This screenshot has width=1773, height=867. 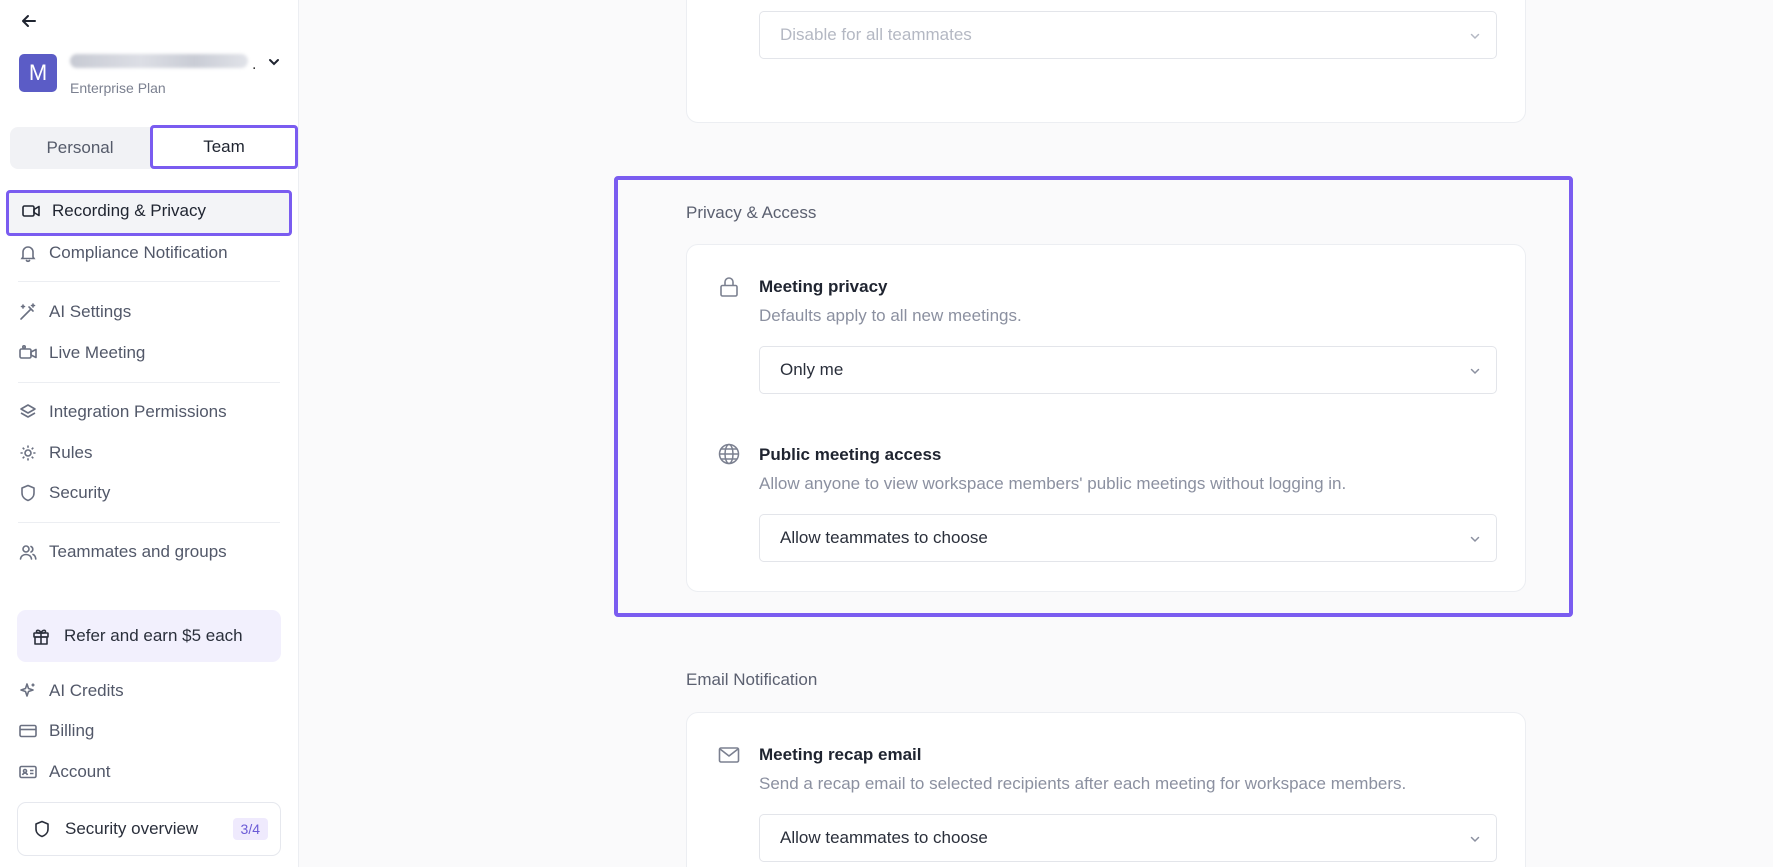 I want to click on account-email-blurred, so click(x=160, y=62).